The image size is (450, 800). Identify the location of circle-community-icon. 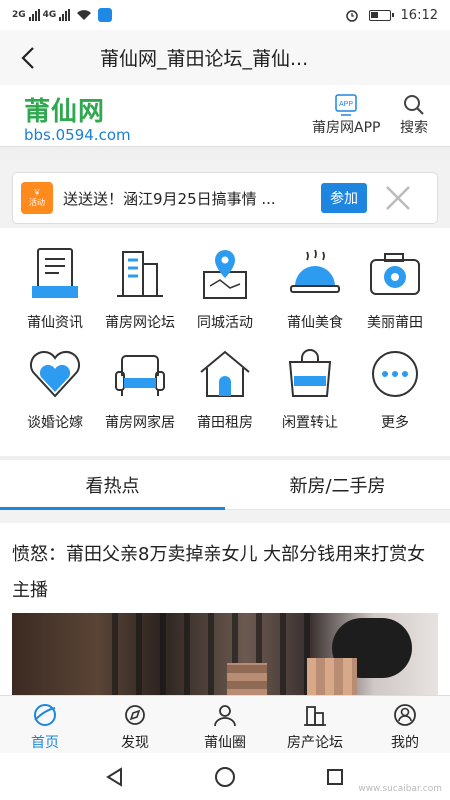
(225, 715).